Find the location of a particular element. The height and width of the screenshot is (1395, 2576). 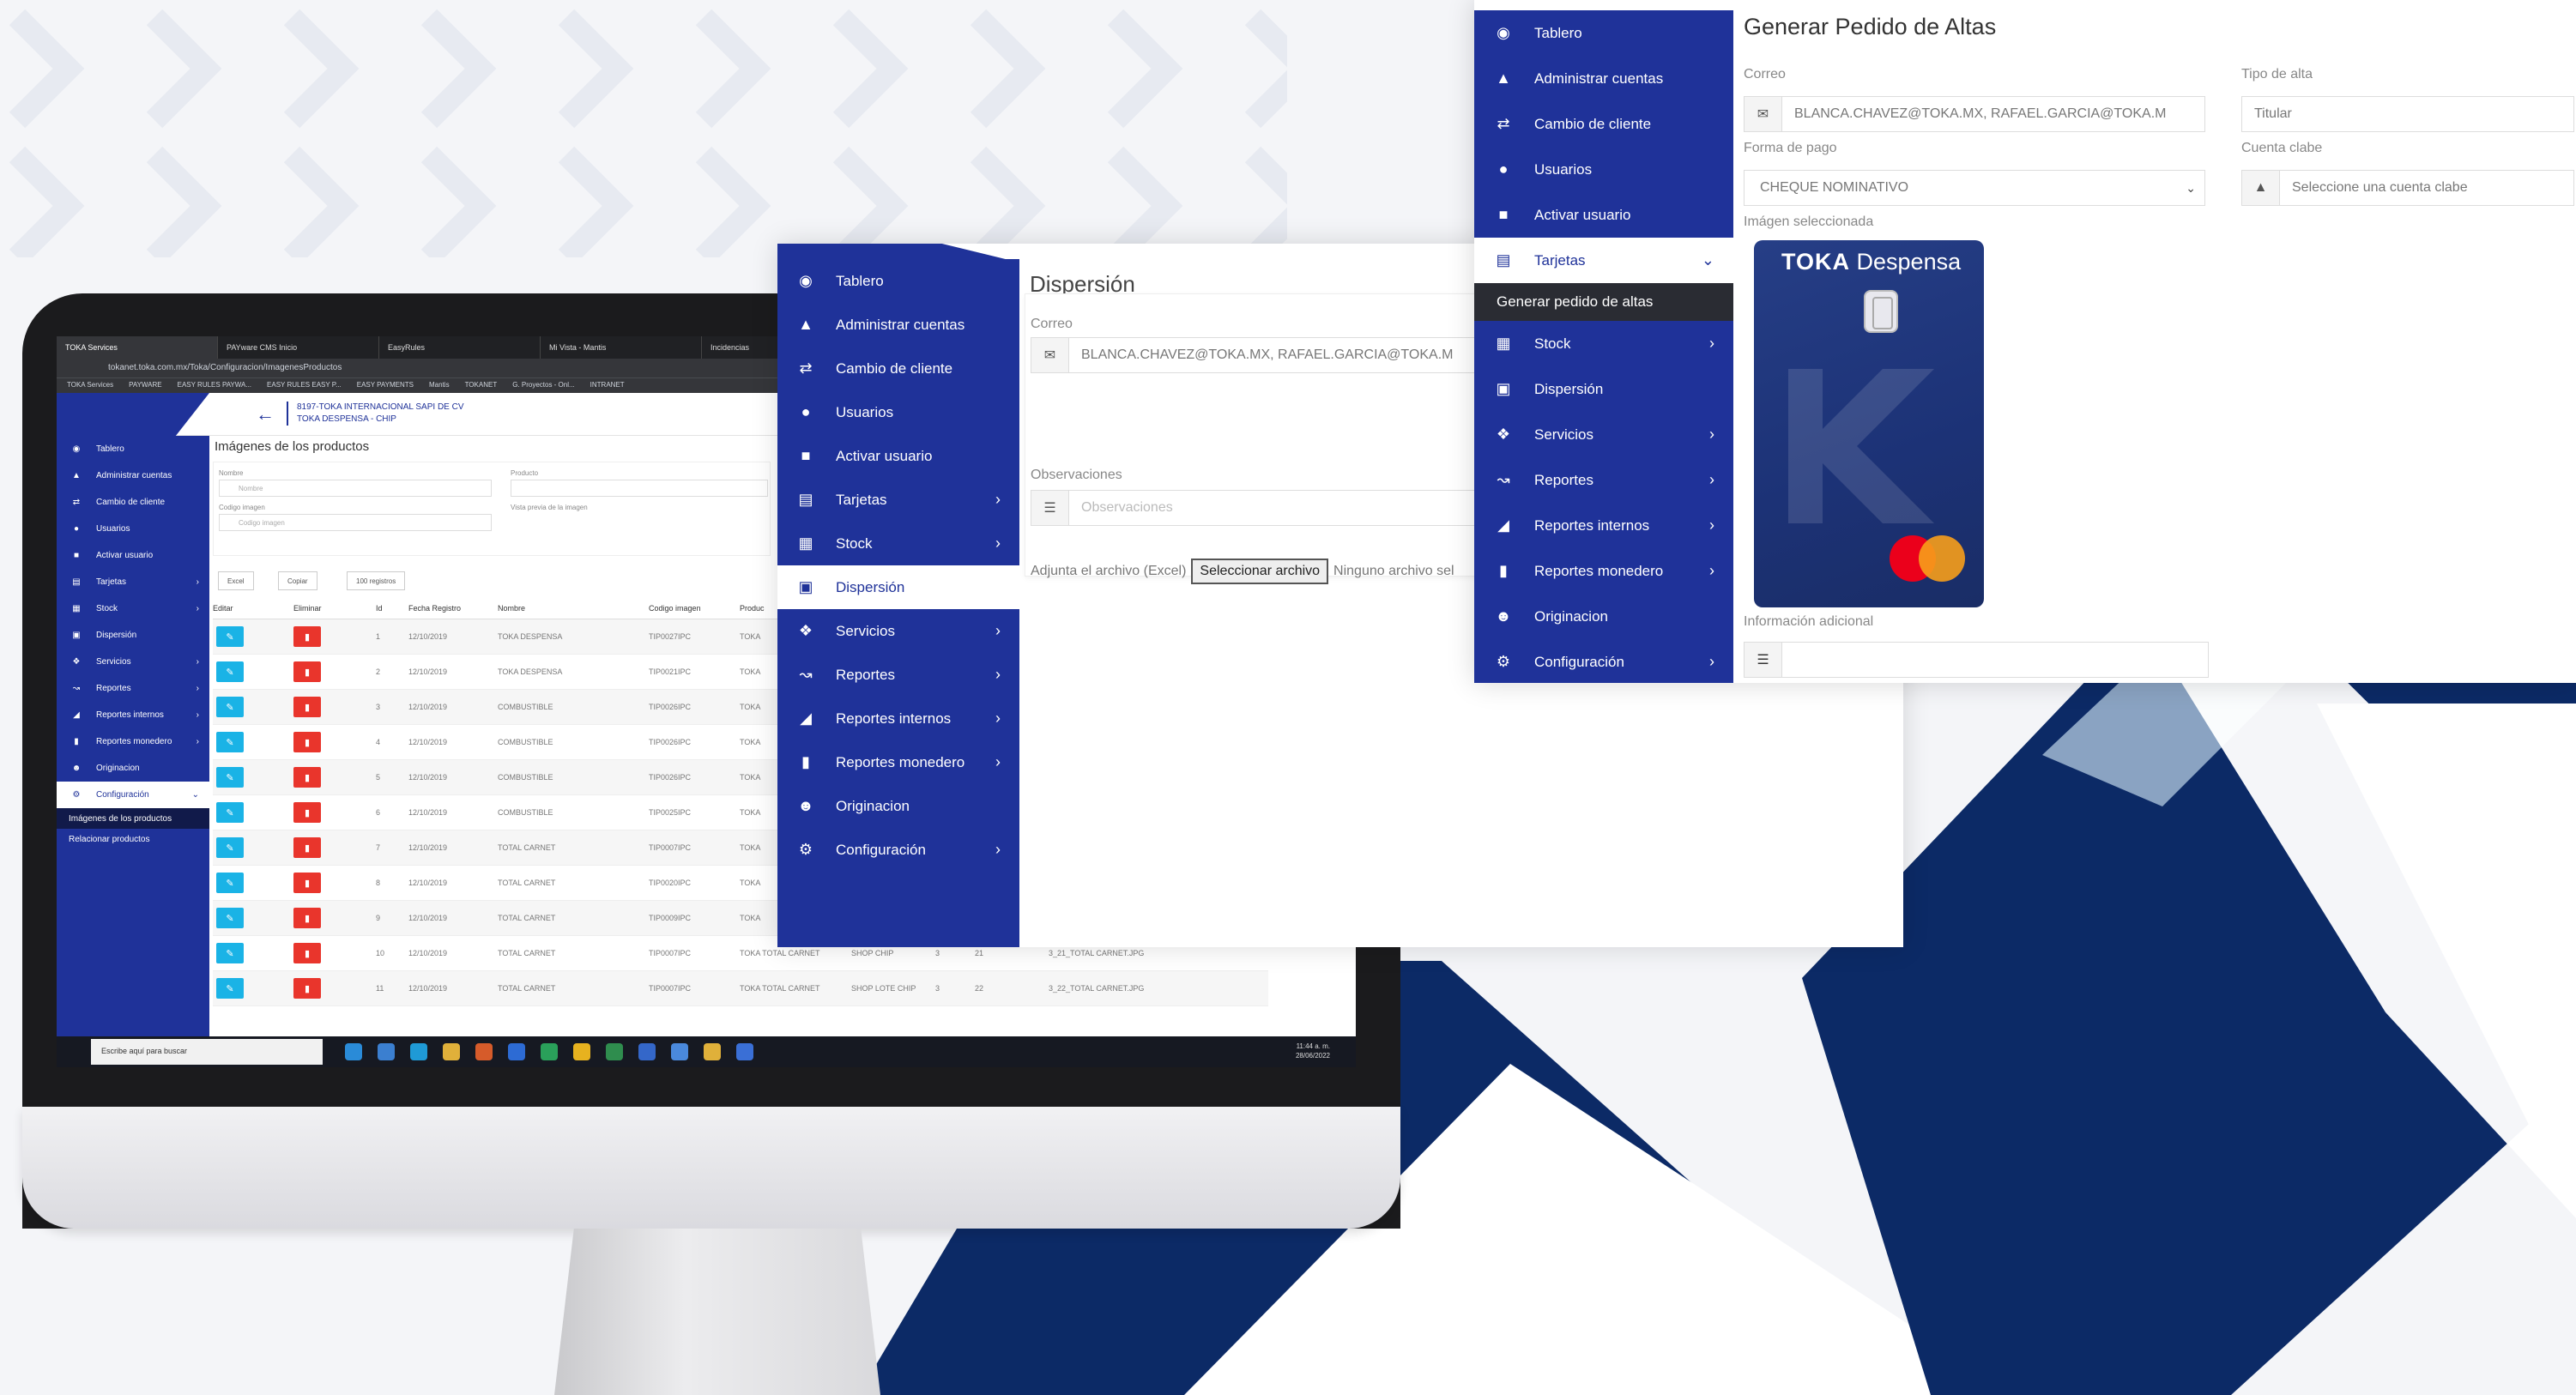

select-file-button: Seleccionar archivo is located at coordinates (1260, 571).